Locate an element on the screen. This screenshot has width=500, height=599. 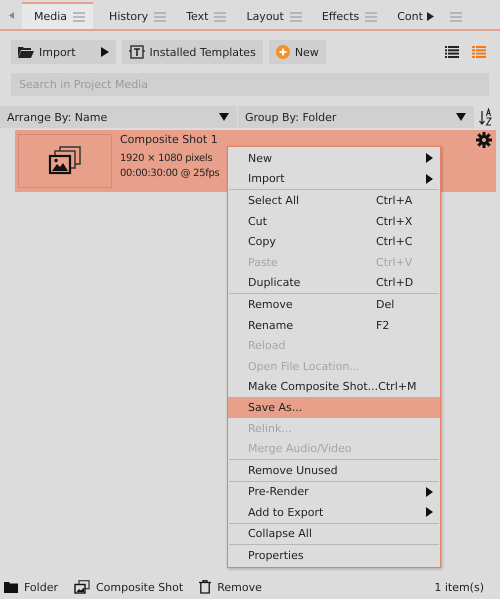
media-name: Composite Shot 1 is located at coordinates (169, 139).